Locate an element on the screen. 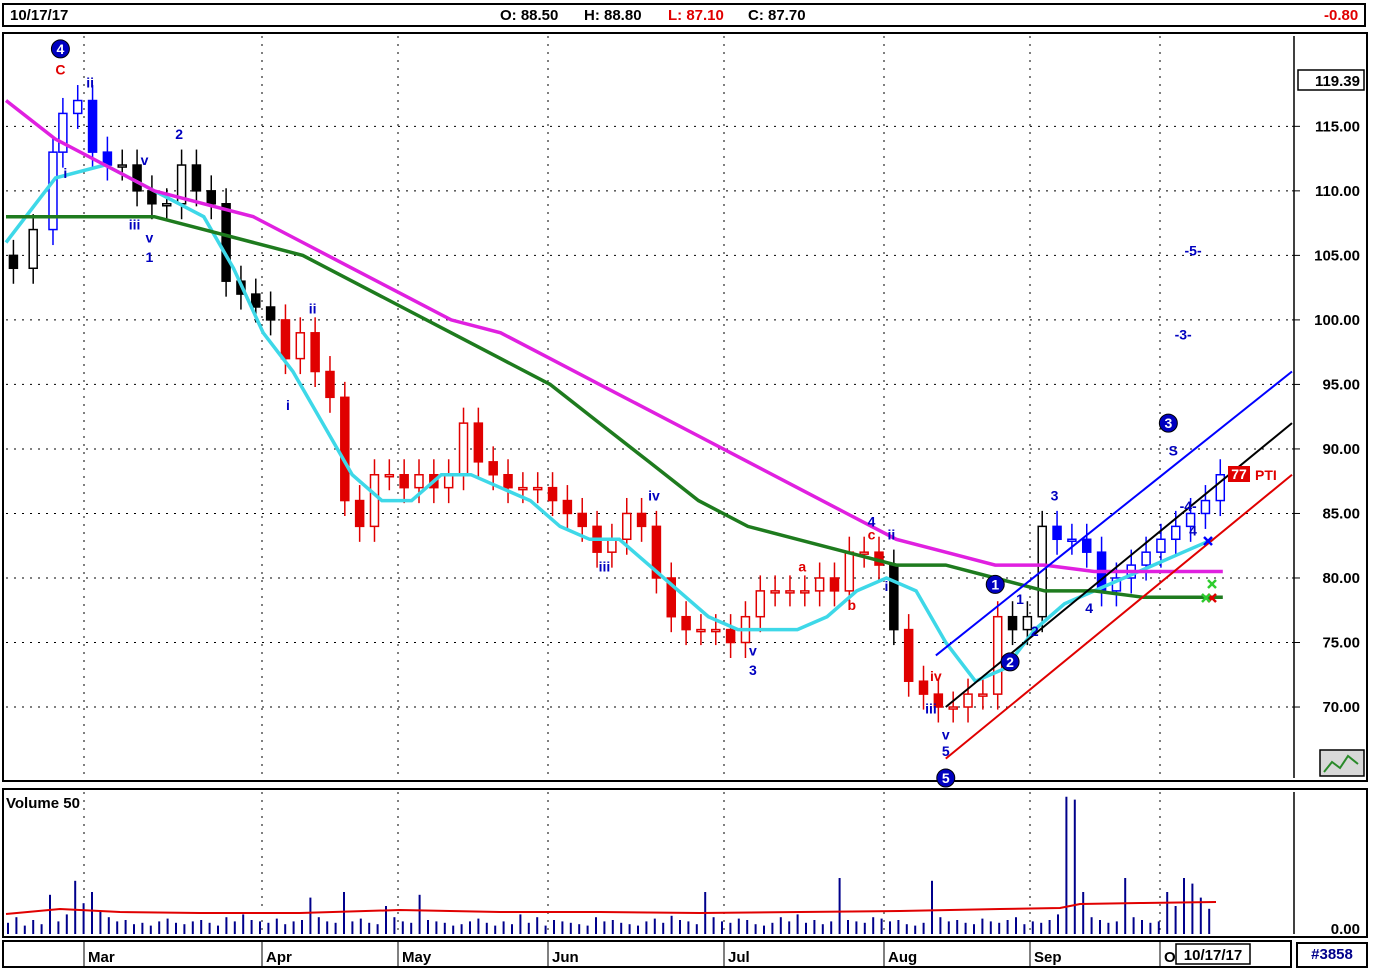 This screenshot has height=970, width=1400. pti-label: PTI is located at coordinates (1266, 475).